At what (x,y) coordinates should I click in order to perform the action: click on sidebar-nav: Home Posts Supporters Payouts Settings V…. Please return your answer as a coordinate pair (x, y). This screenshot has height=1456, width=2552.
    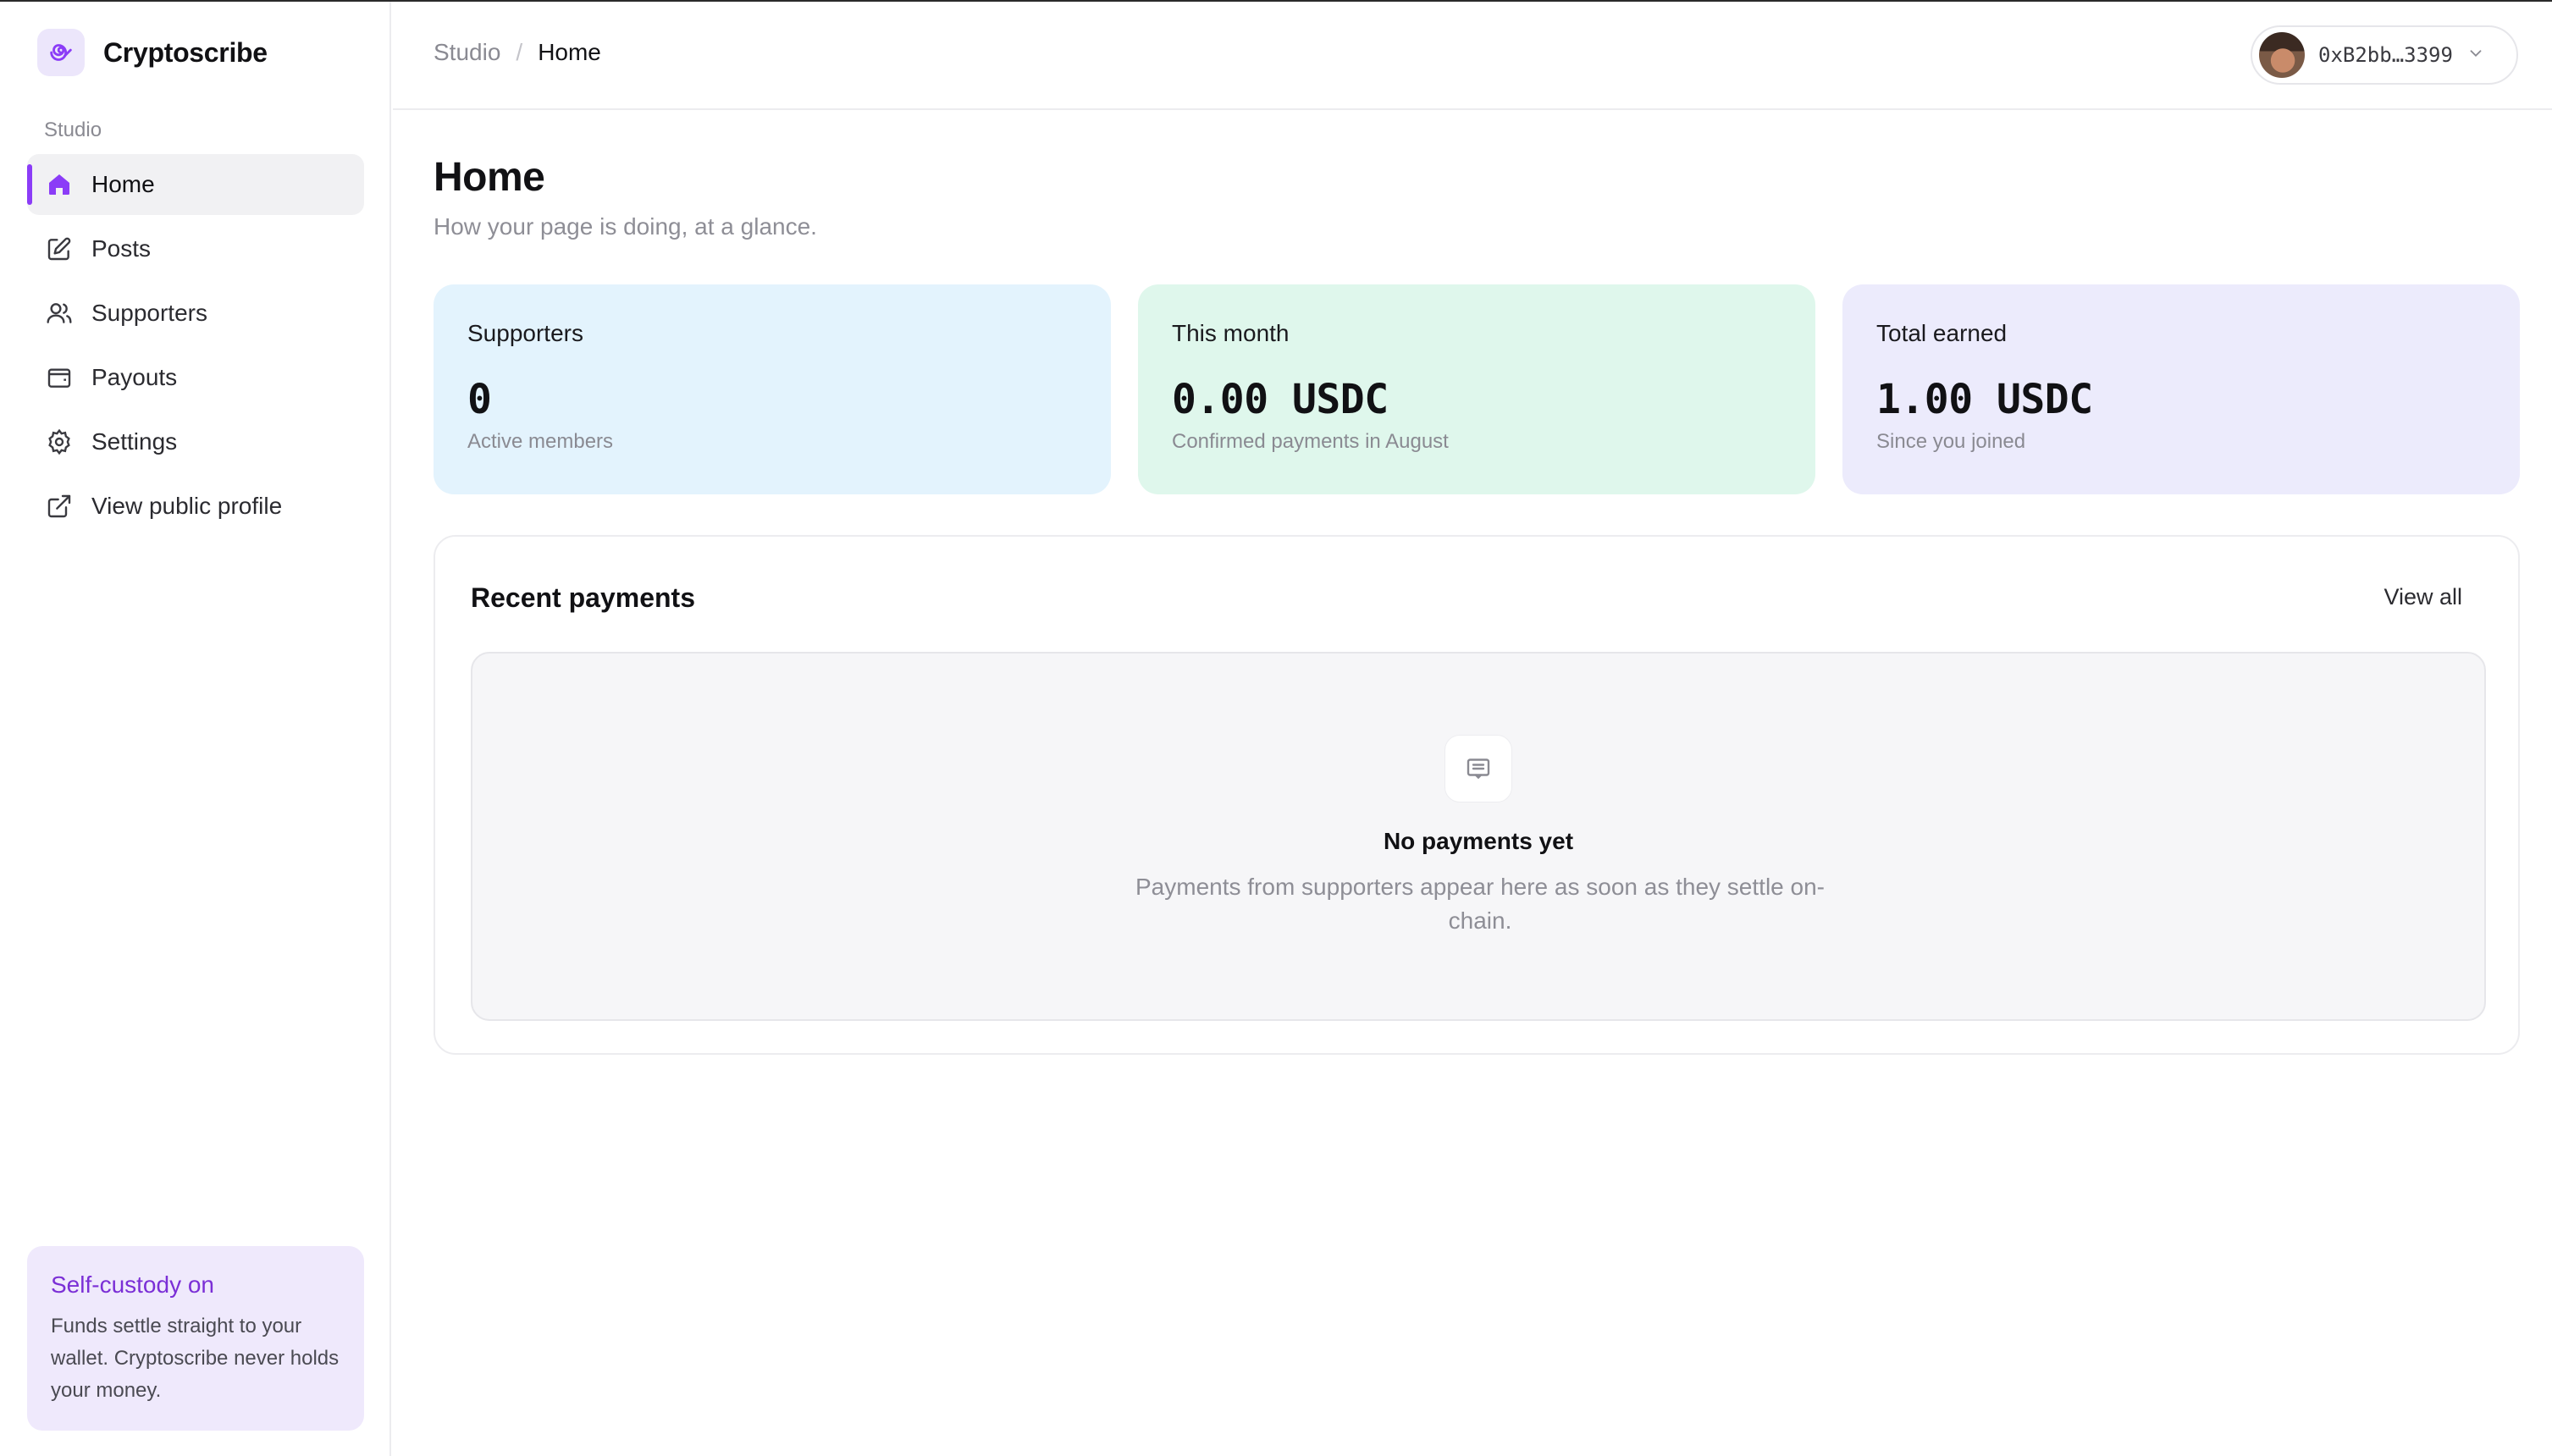
    Looking at the image, I should click on (195, 347).